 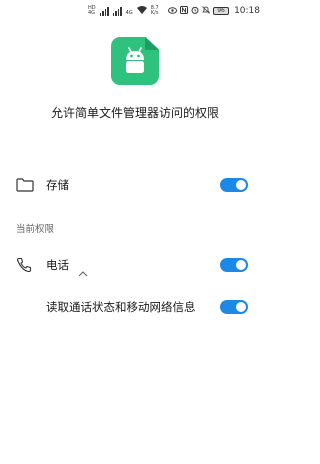 What do you see at coordinates (25, 186) in the screenshot?
I see `folder-icon` at bounding box center [25, 186].